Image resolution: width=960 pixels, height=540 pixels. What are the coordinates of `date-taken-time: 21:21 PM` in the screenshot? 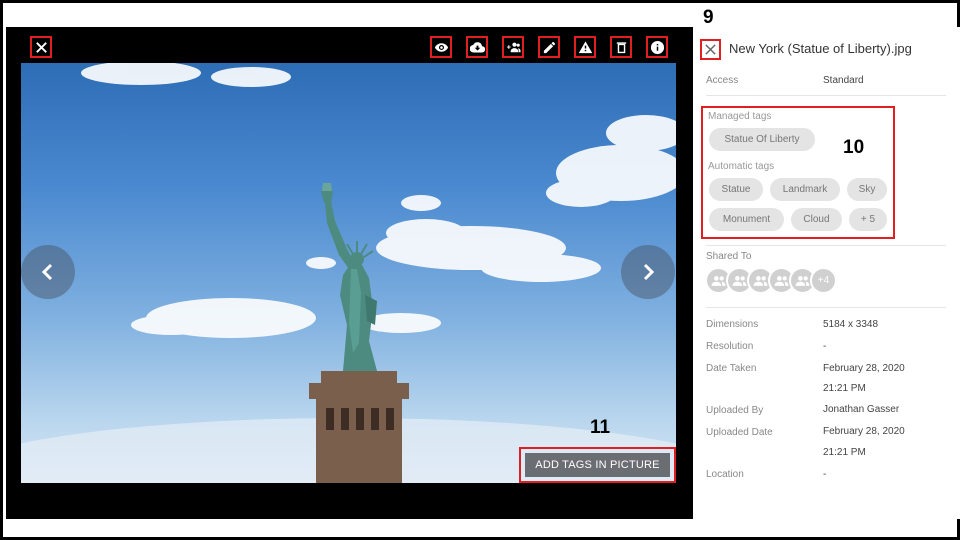 It's located at (844, 388).